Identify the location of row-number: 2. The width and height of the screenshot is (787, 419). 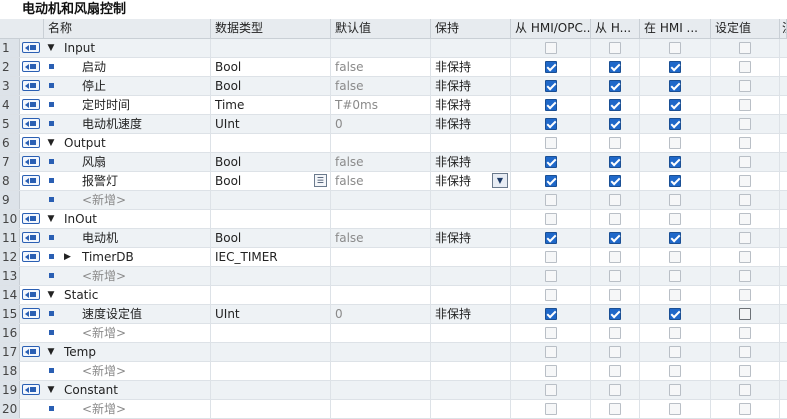
(10, 67).